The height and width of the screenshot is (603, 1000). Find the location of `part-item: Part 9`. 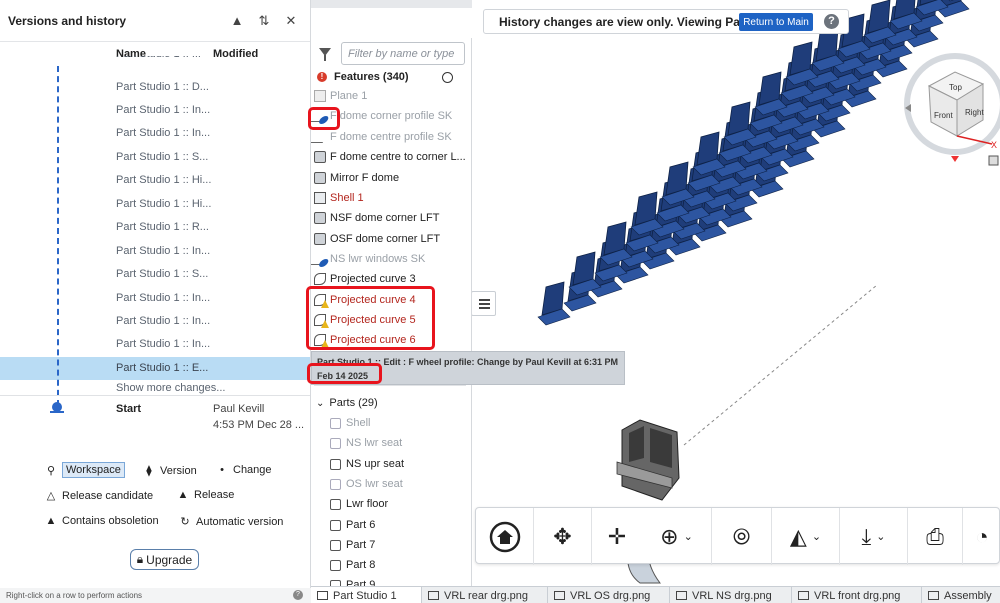

part-item: Part 9 is located at coordinates (352, 580).